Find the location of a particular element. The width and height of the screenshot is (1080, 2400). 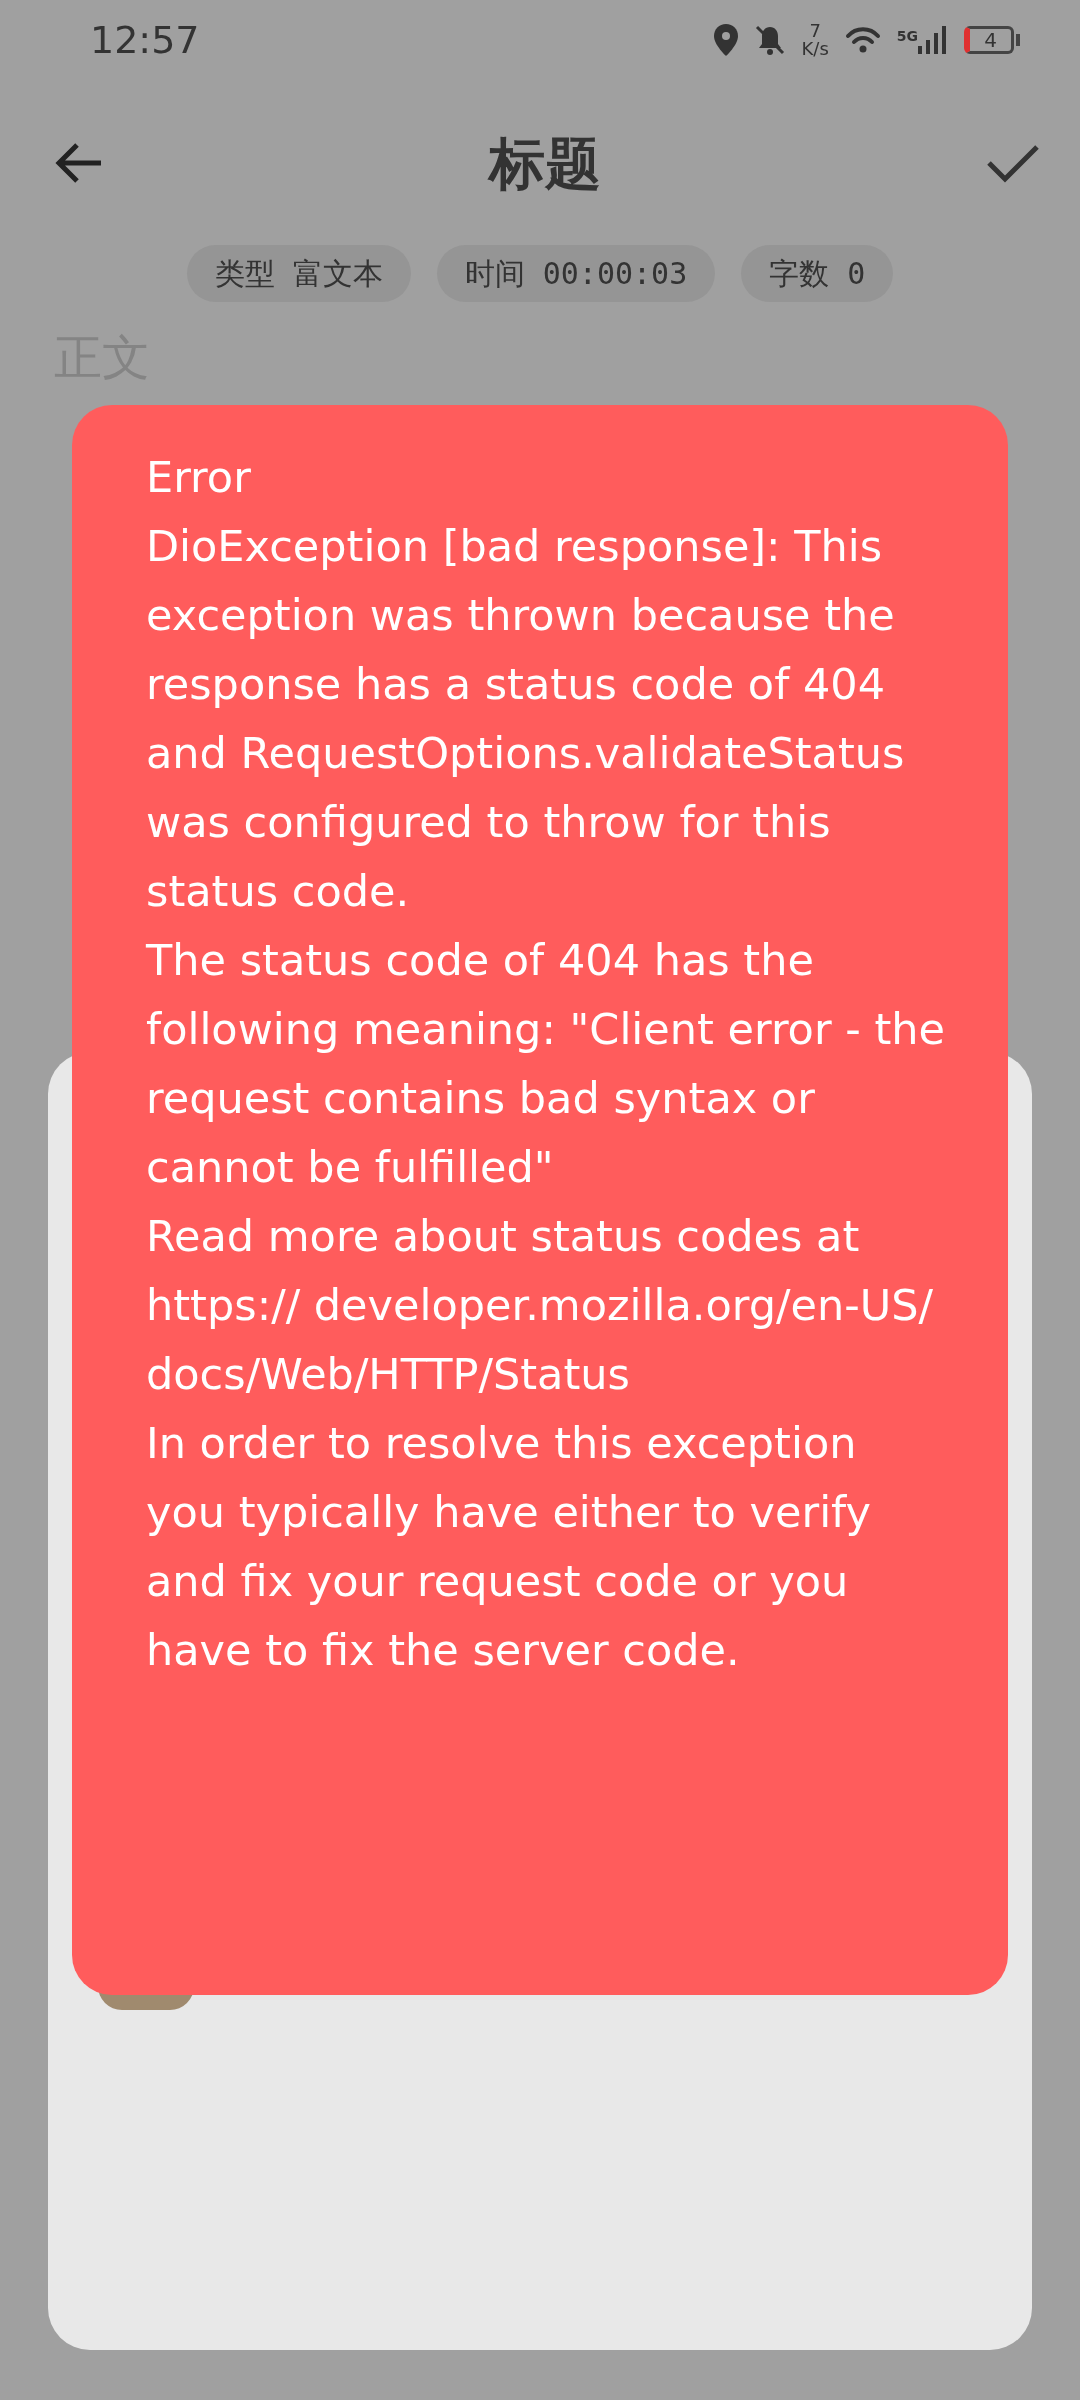

battery-level: 4 is located at coordinates (990, 40).